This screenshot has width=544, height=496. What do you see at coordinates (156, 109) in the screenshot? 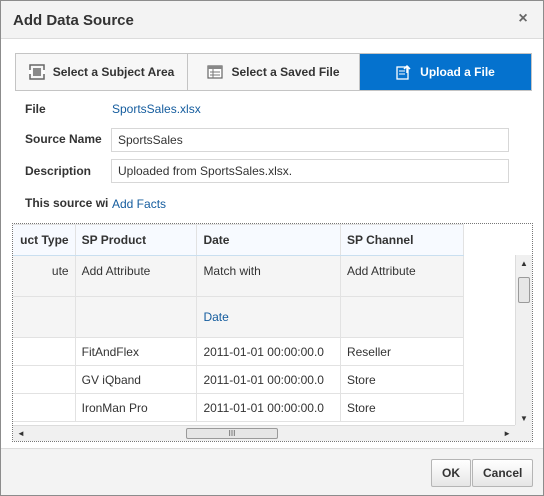
I see `file-link: SportsSales.xlsx` at bounding box center [156, 109].